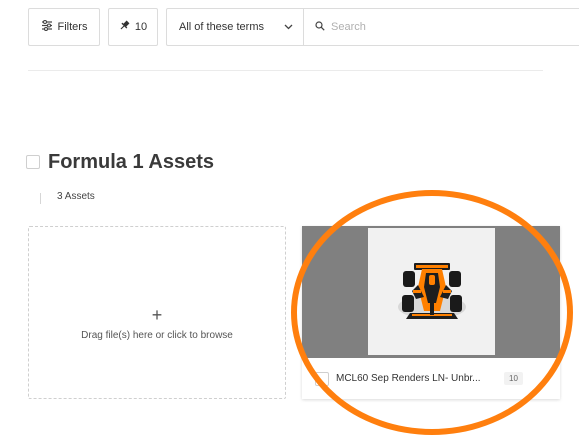 The width and height of the screenshot is (579, 444). Describe the element at coordinates (33, 162) in the screenshot. I see `section-select-checkbox` at that location.